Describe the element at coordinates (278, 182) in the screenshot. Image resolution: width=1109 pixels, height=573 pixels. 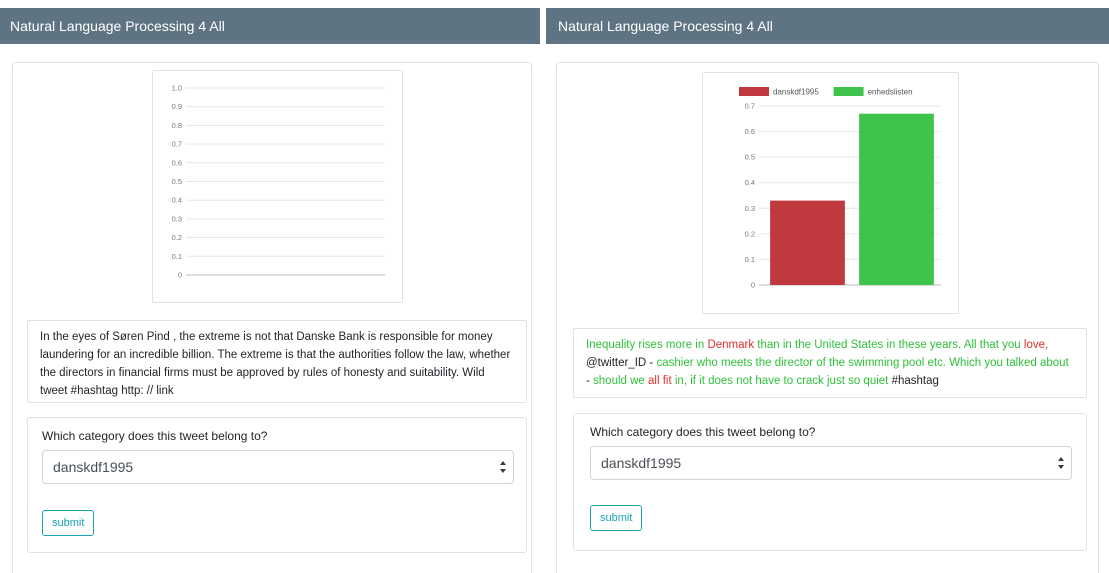
I see `chart-svg: 1.0 0.9 0.8 0.7 0.6 0.5 0.4 0.3 0.2 0.1 0` at that location.